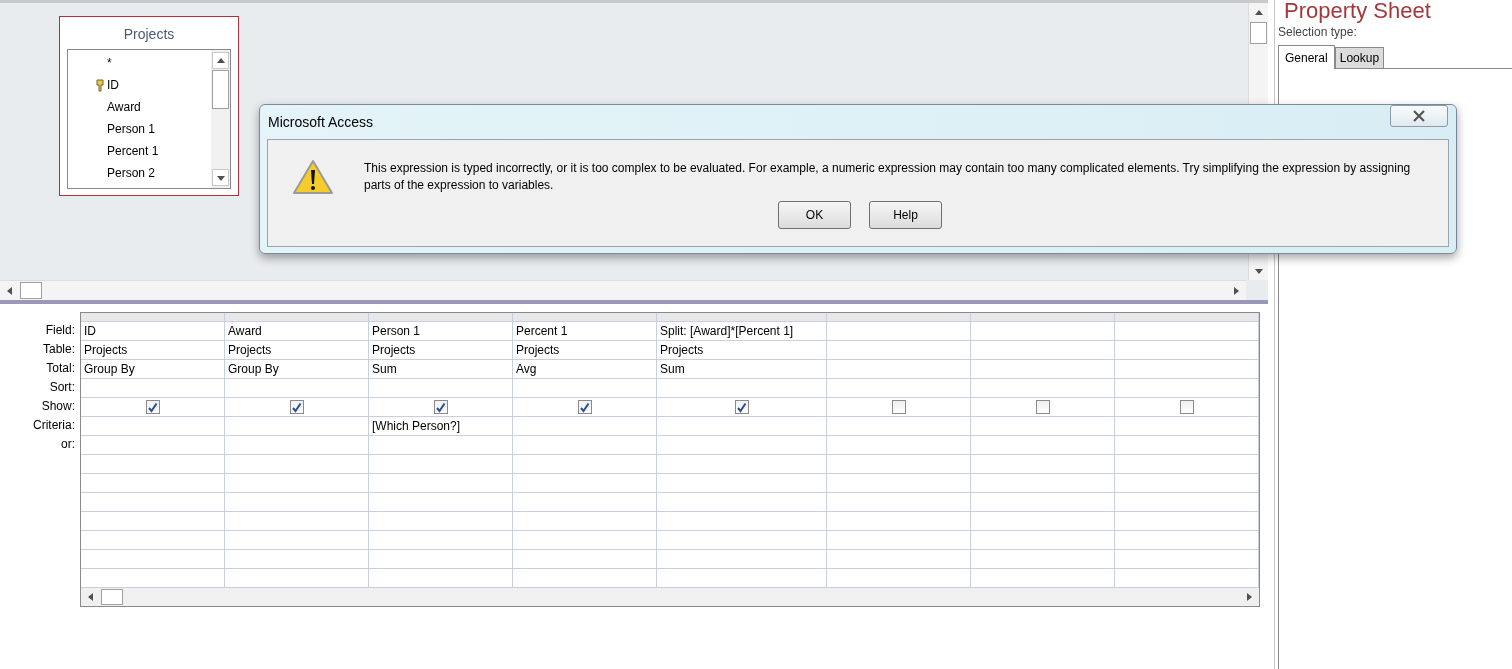 This screenshot has height=669, width=1512. What do you see at coordinates (905, 215) in the screenshot?
I see `dialog-button: Help` at bounding box center [905, 215].